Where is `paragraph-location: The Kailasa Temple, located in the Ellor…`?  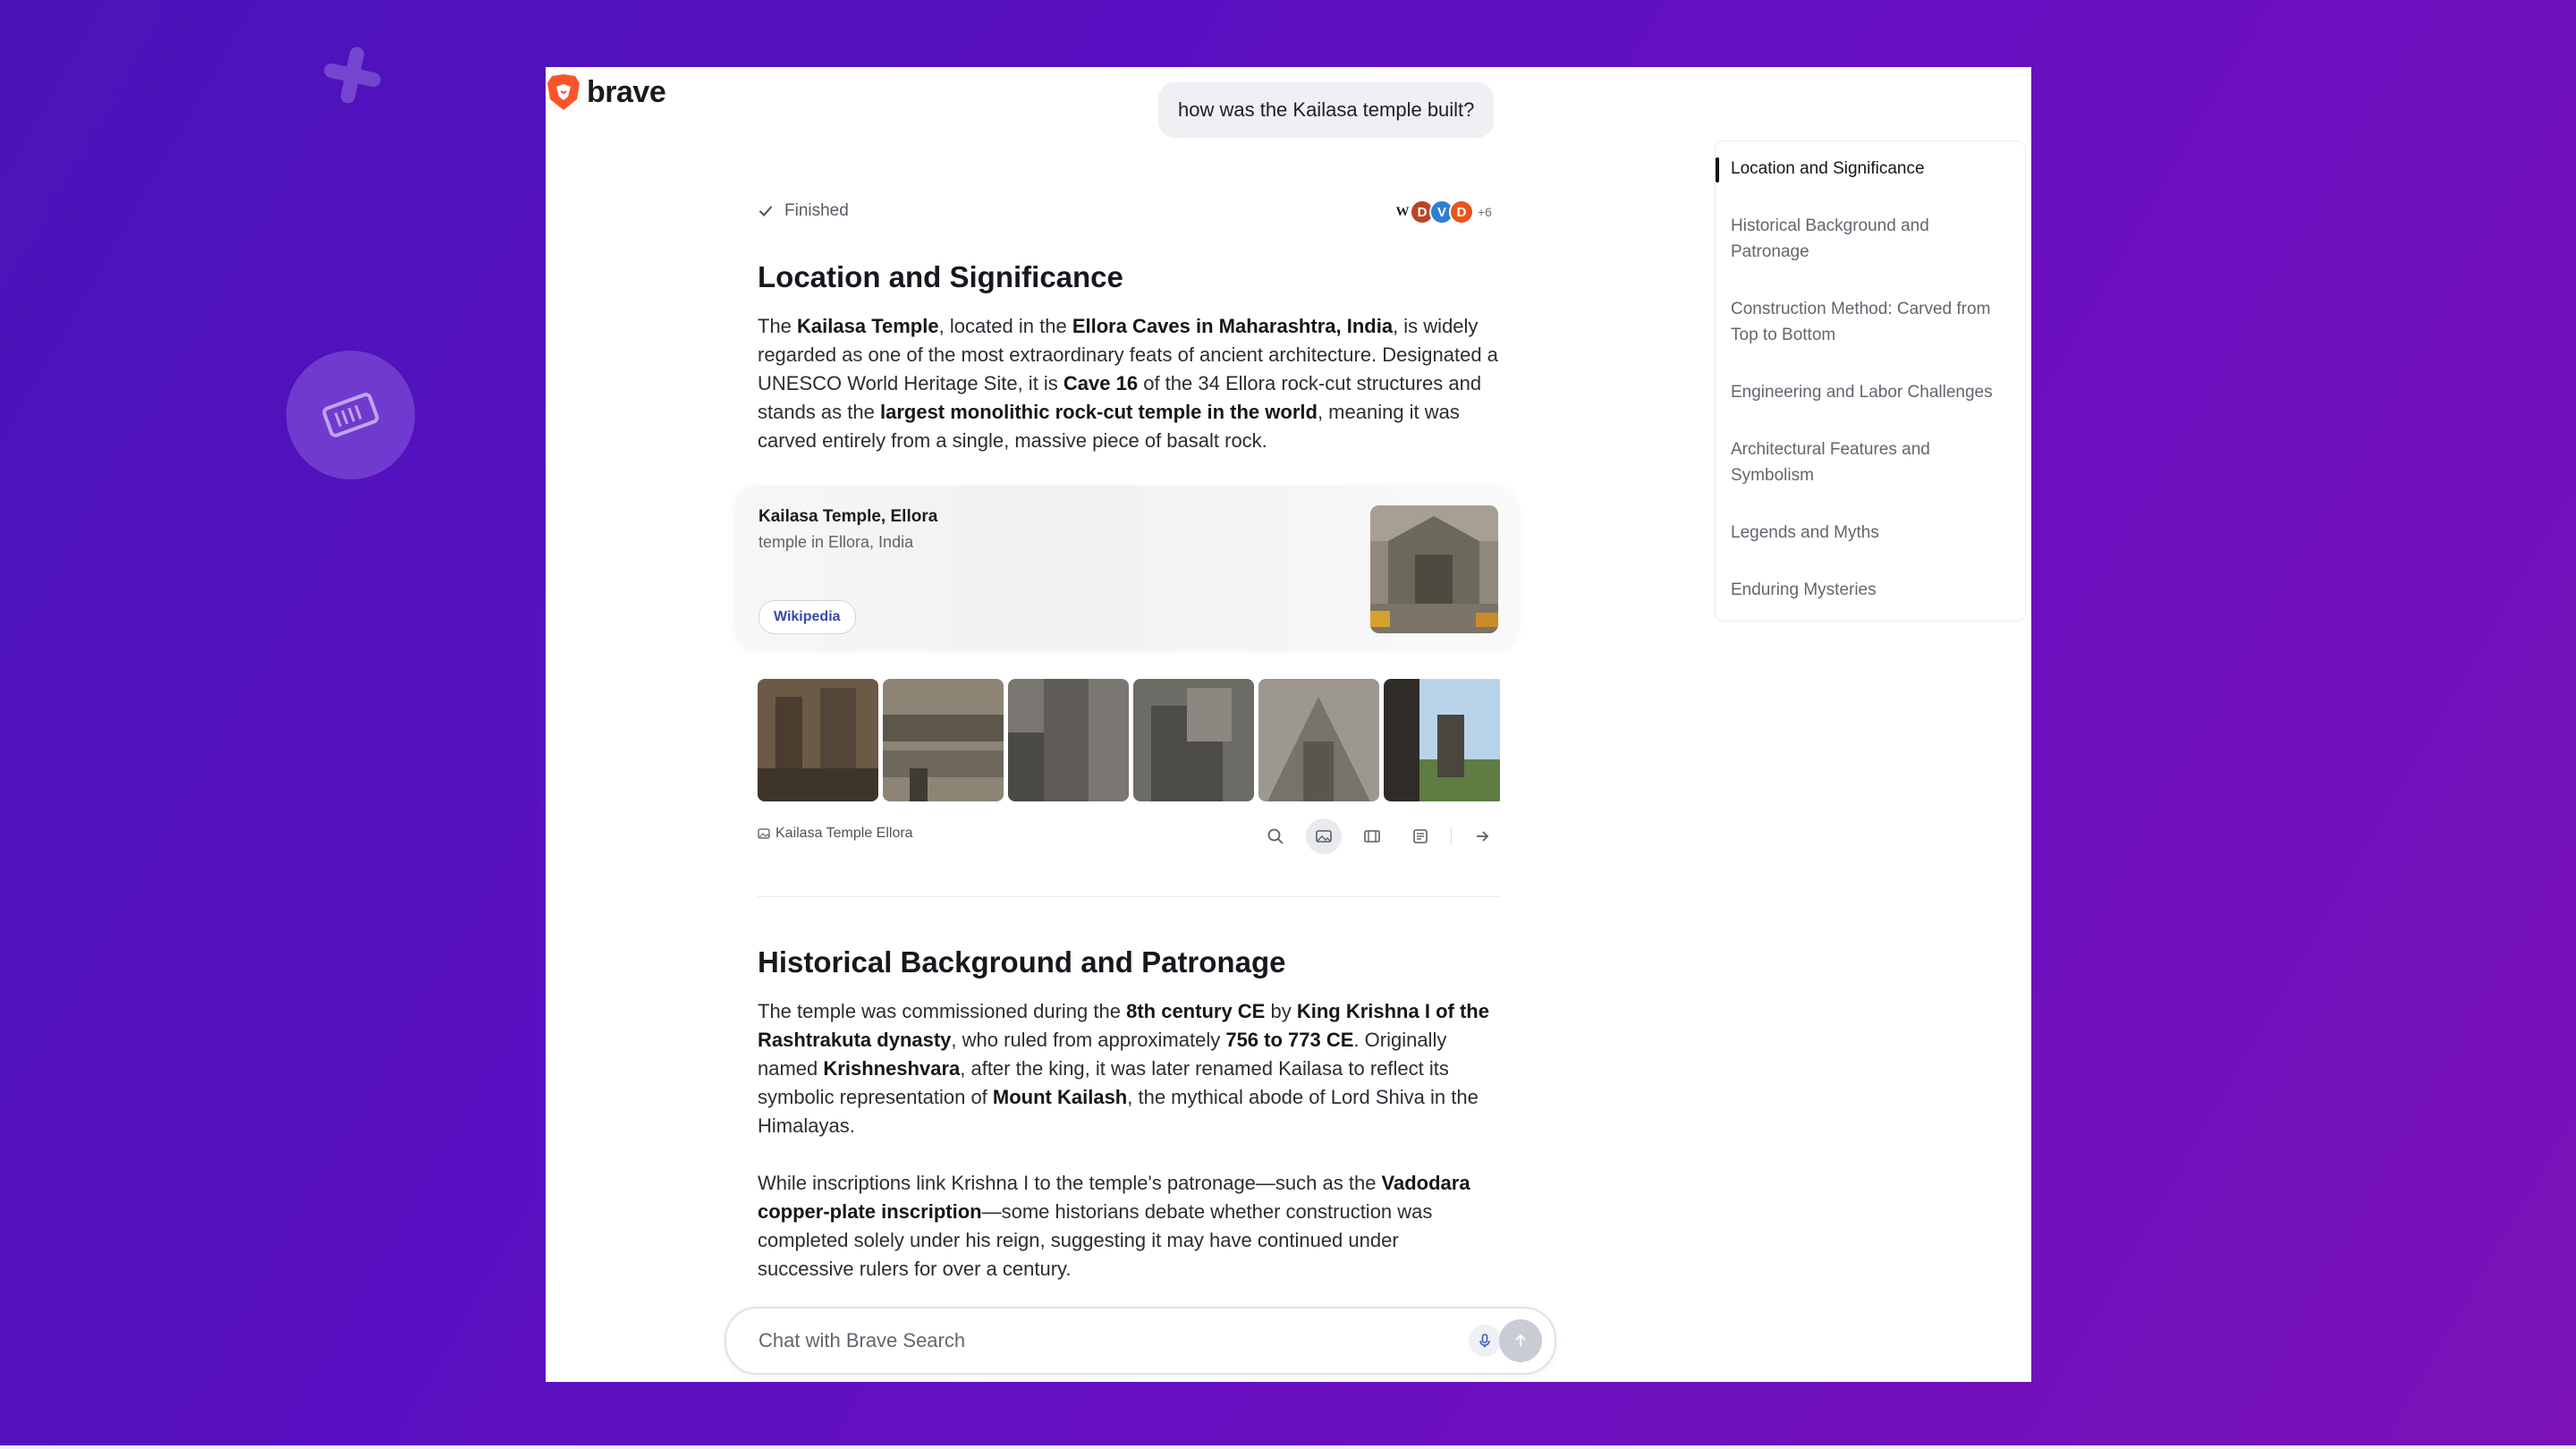 paragraph-location: The Kailasa Temple, located in the Ellor… is located at coordinates (1128, 383).